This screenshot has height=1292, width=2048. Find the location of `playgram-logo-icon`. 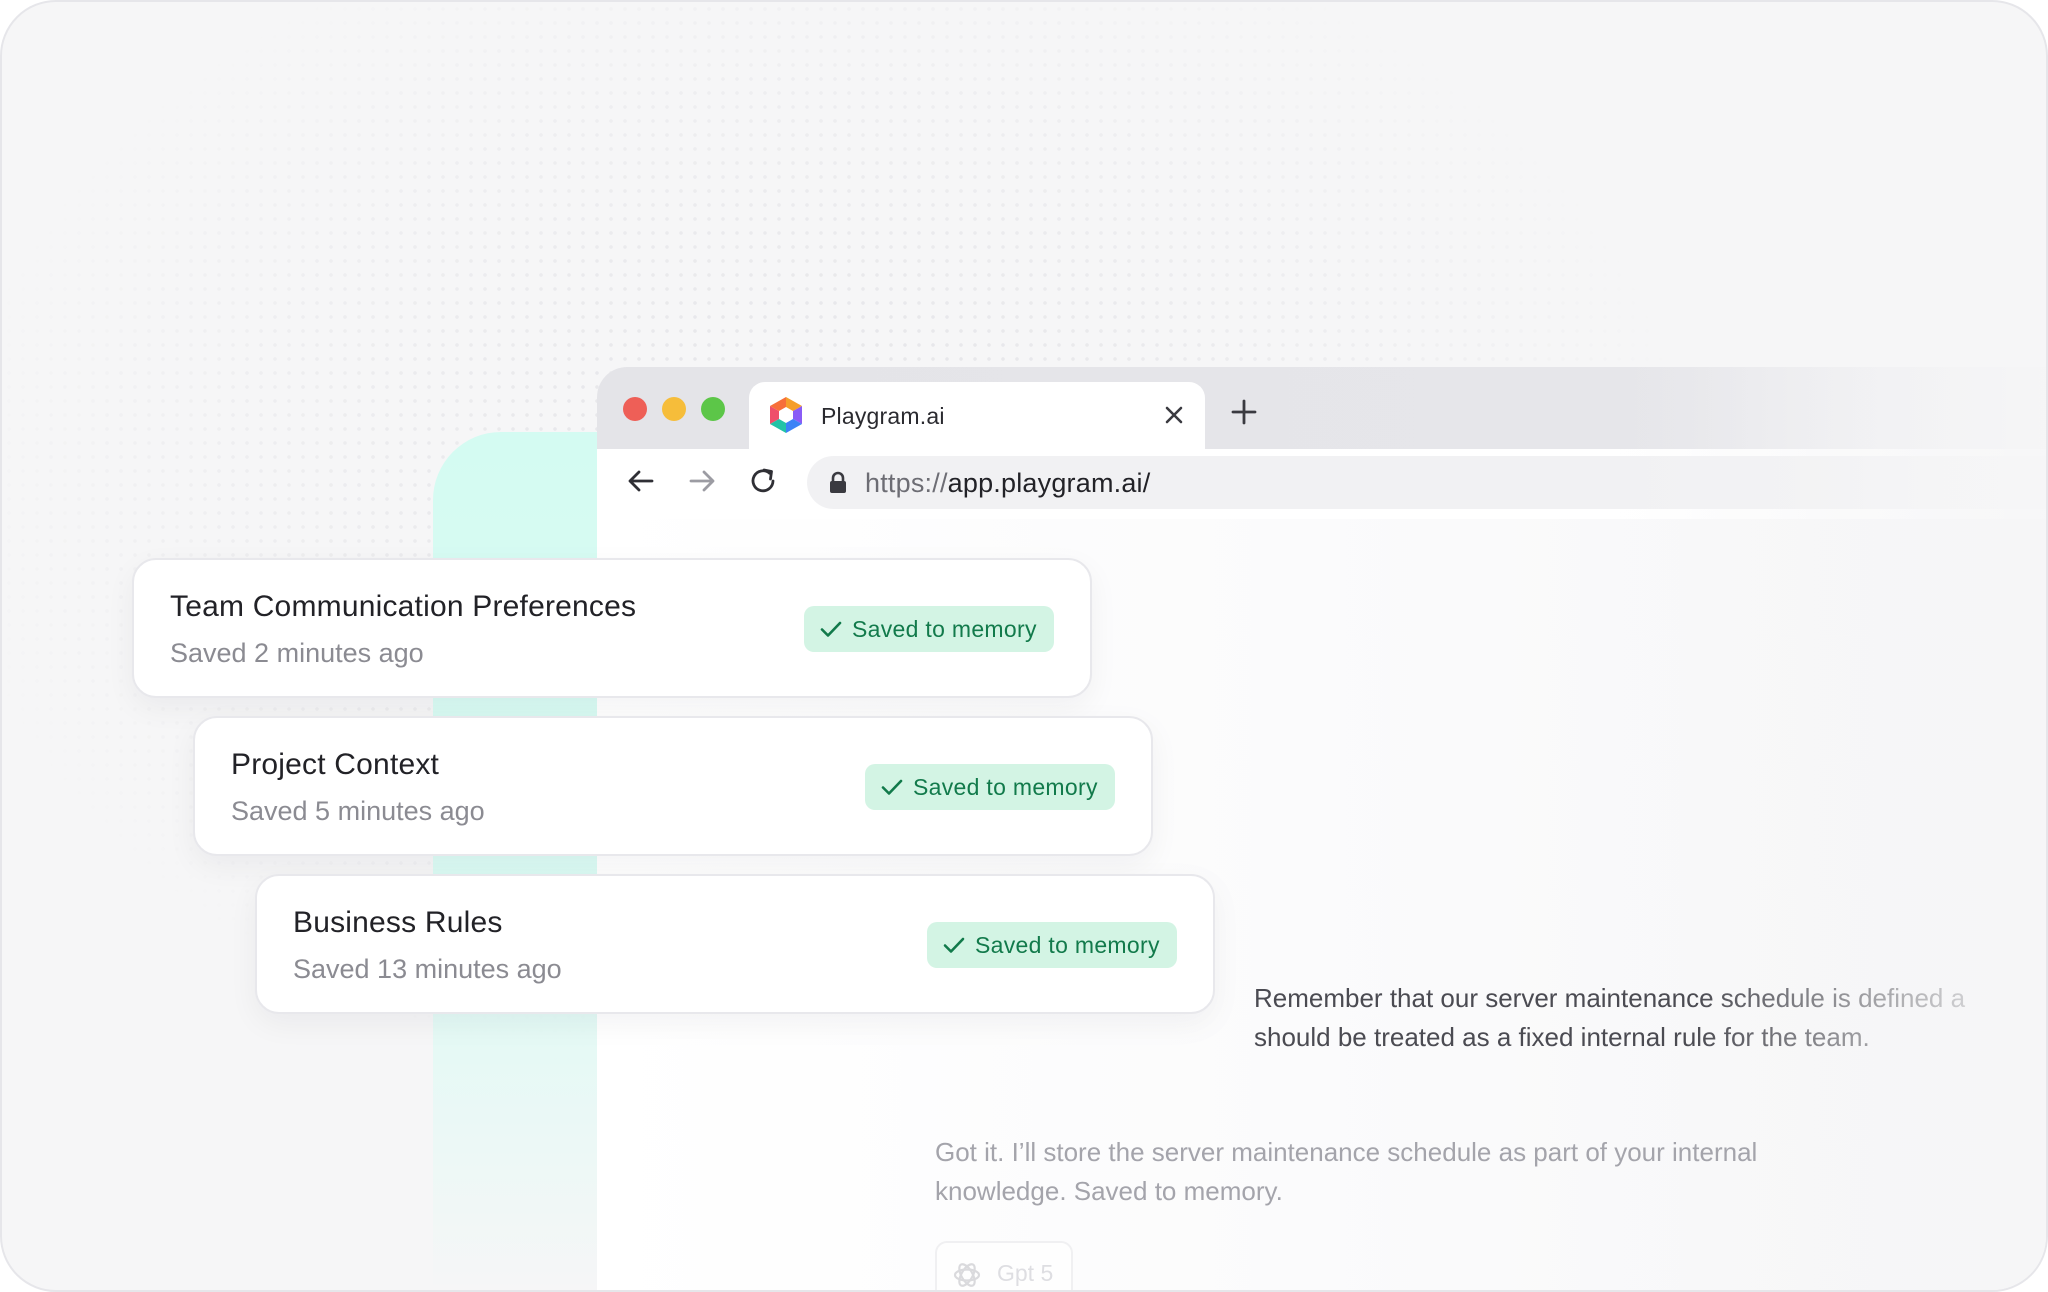

playgram-logo-icon is located at coordinates (786, 415).